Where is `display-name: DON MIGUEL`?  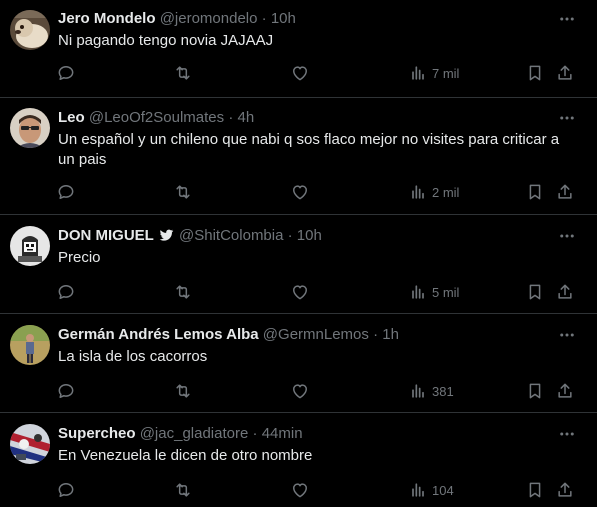 display-name: DON MIGUEL is located at coordinates (106, 235).